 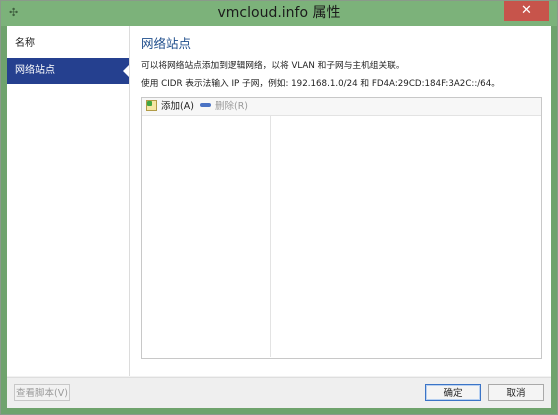 What do you see at coordinates (453, 392) in the screenshot?
I see `ok-button: 确定` at bounding box center [453, 392].